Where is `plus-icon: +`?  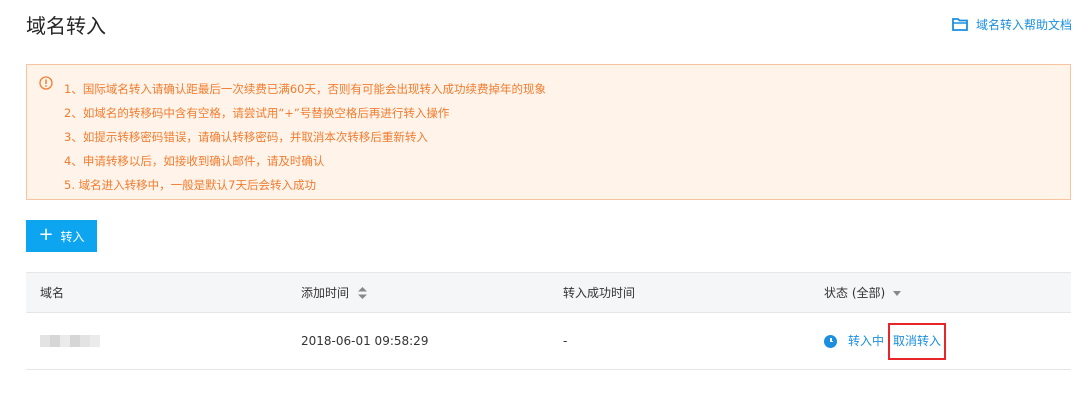 plus-icon: + is located at coordinates (46, 234).